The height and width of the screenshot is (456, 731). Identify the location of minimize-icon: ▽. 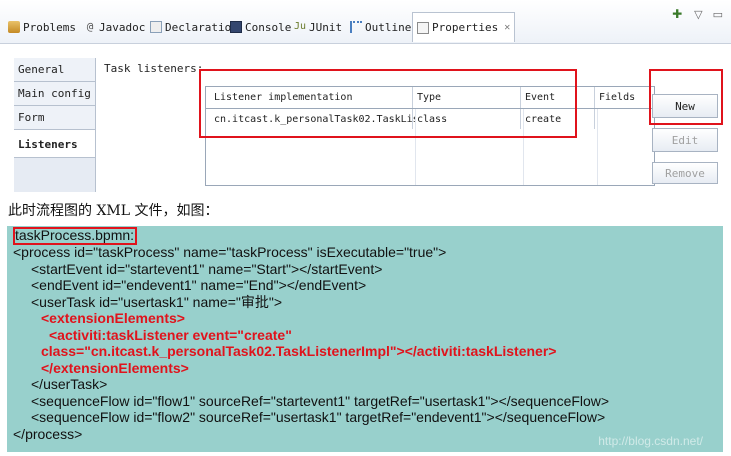
(698, 14).